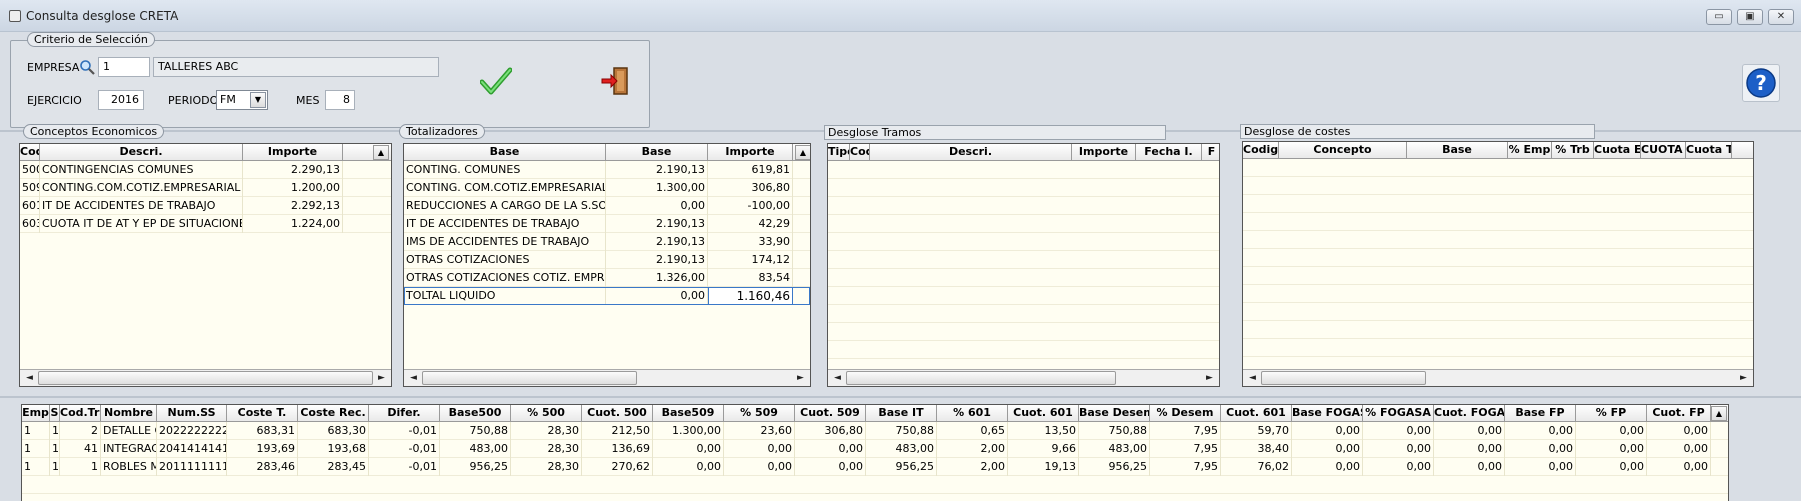  What do you see at coordinates (1043, 413) in the screenshot?
I see `col-cuot-601: Cuot. 601` at bounding box center [1043, 413].